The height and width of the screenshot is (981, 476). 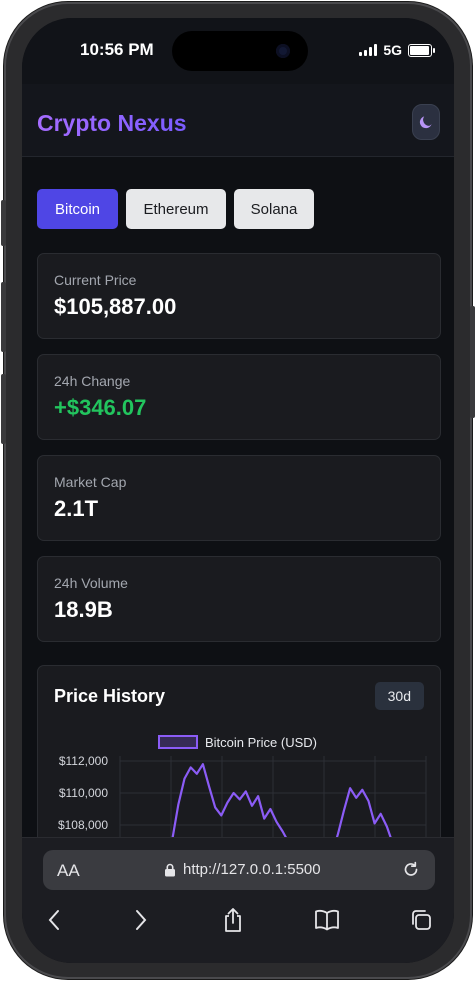 What do you see at coordinates (411, 870) in the screenshot?
I see `reload-icon` at bounding box center [411, 870].